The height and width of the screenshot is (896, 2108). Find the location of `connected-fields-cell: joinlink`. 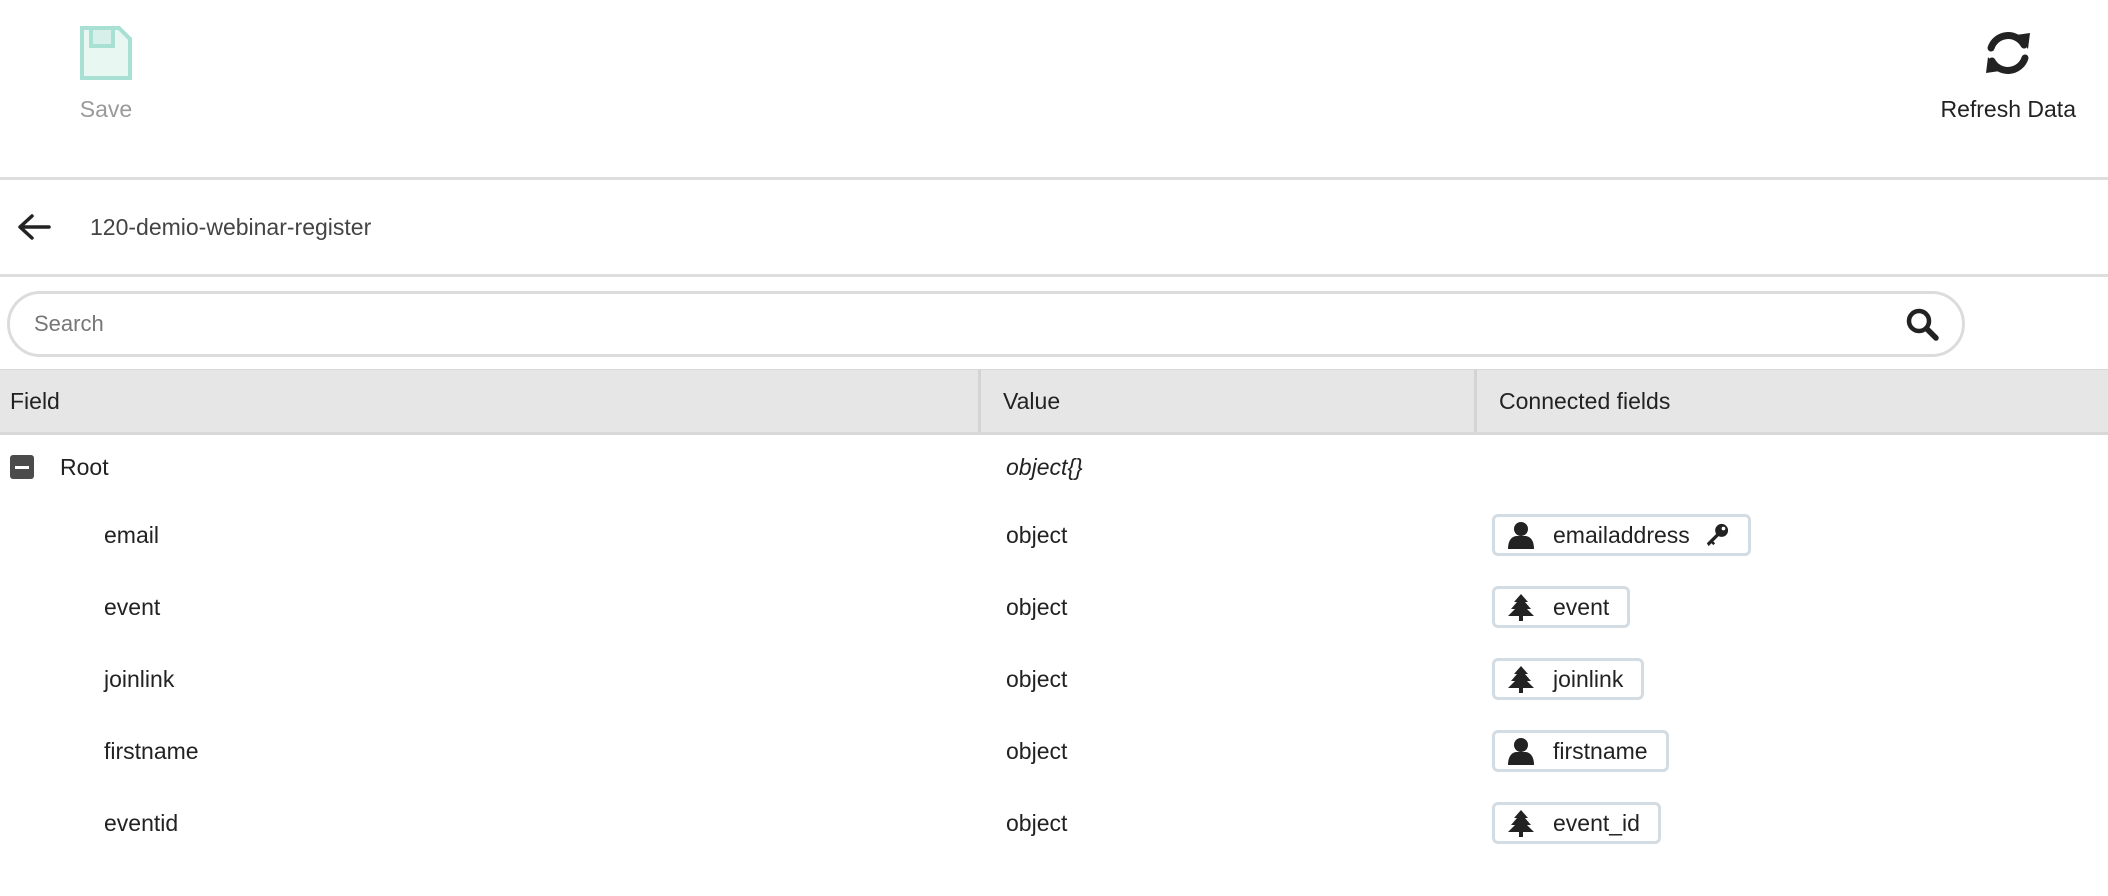

connected-fields-cell: joinlink is located at coordinates (1563, 679).